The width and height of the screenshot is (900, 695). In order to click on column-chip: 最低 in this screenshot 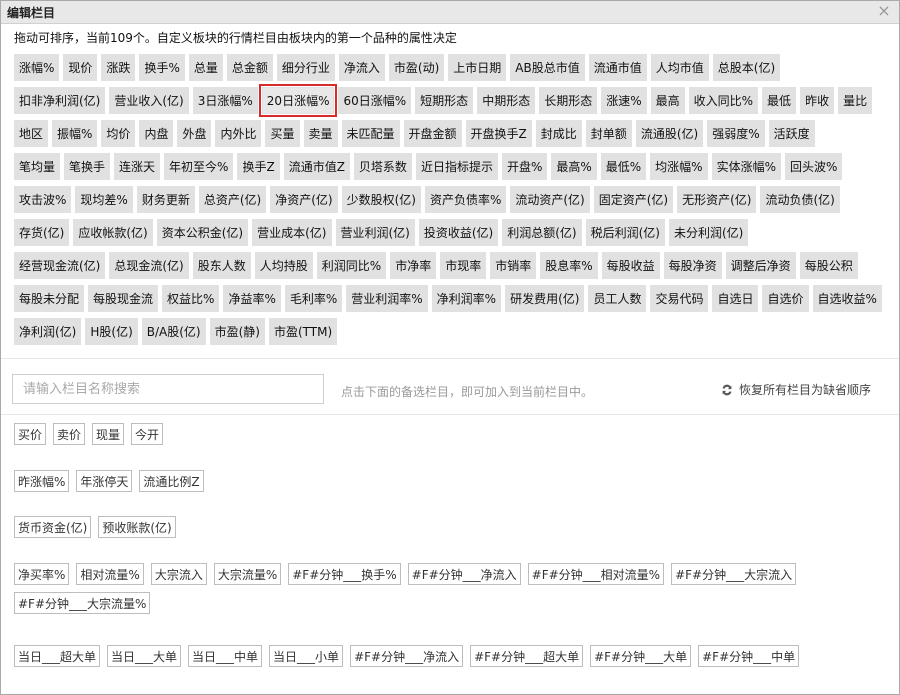, I will do `click(779, 100)`.